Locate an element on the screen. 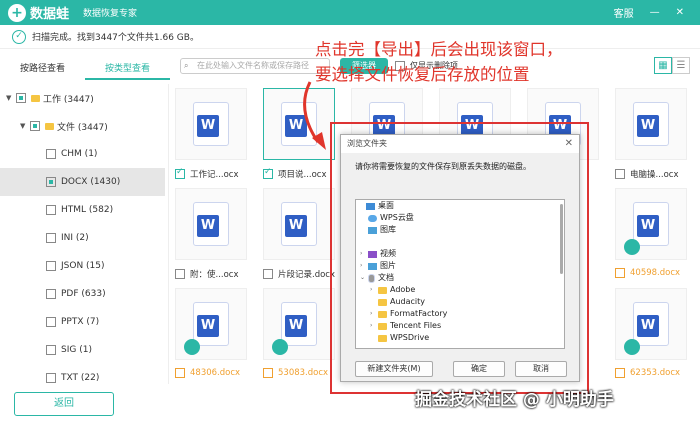 The image size is (700, 427). tree-node-work: ▼ 工作 (3447) is located at coordinates (82, 98).